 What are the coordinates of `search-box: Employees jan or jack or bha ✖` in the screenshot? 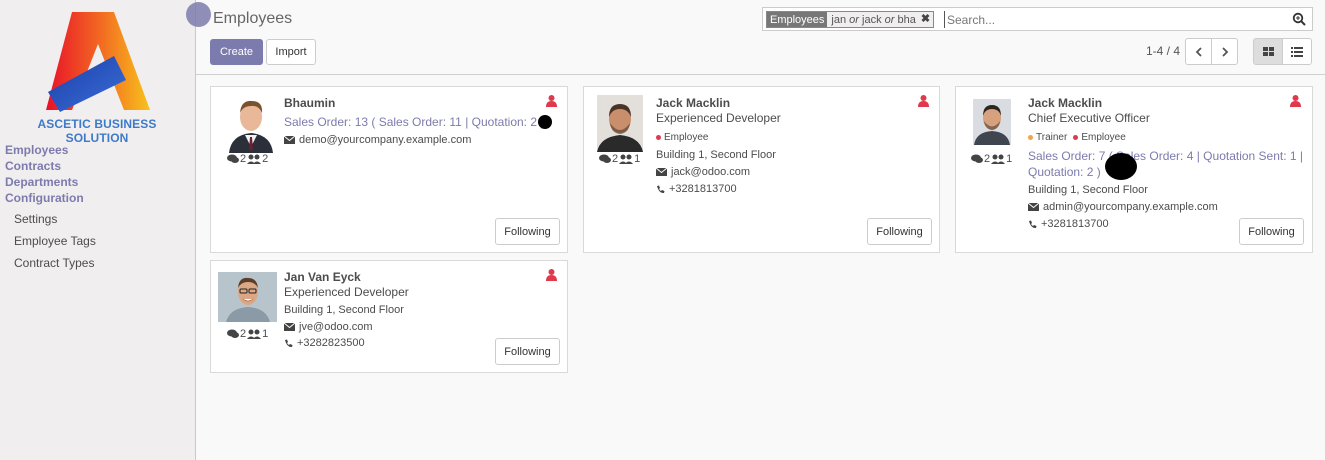 It's located at (1037, 19).